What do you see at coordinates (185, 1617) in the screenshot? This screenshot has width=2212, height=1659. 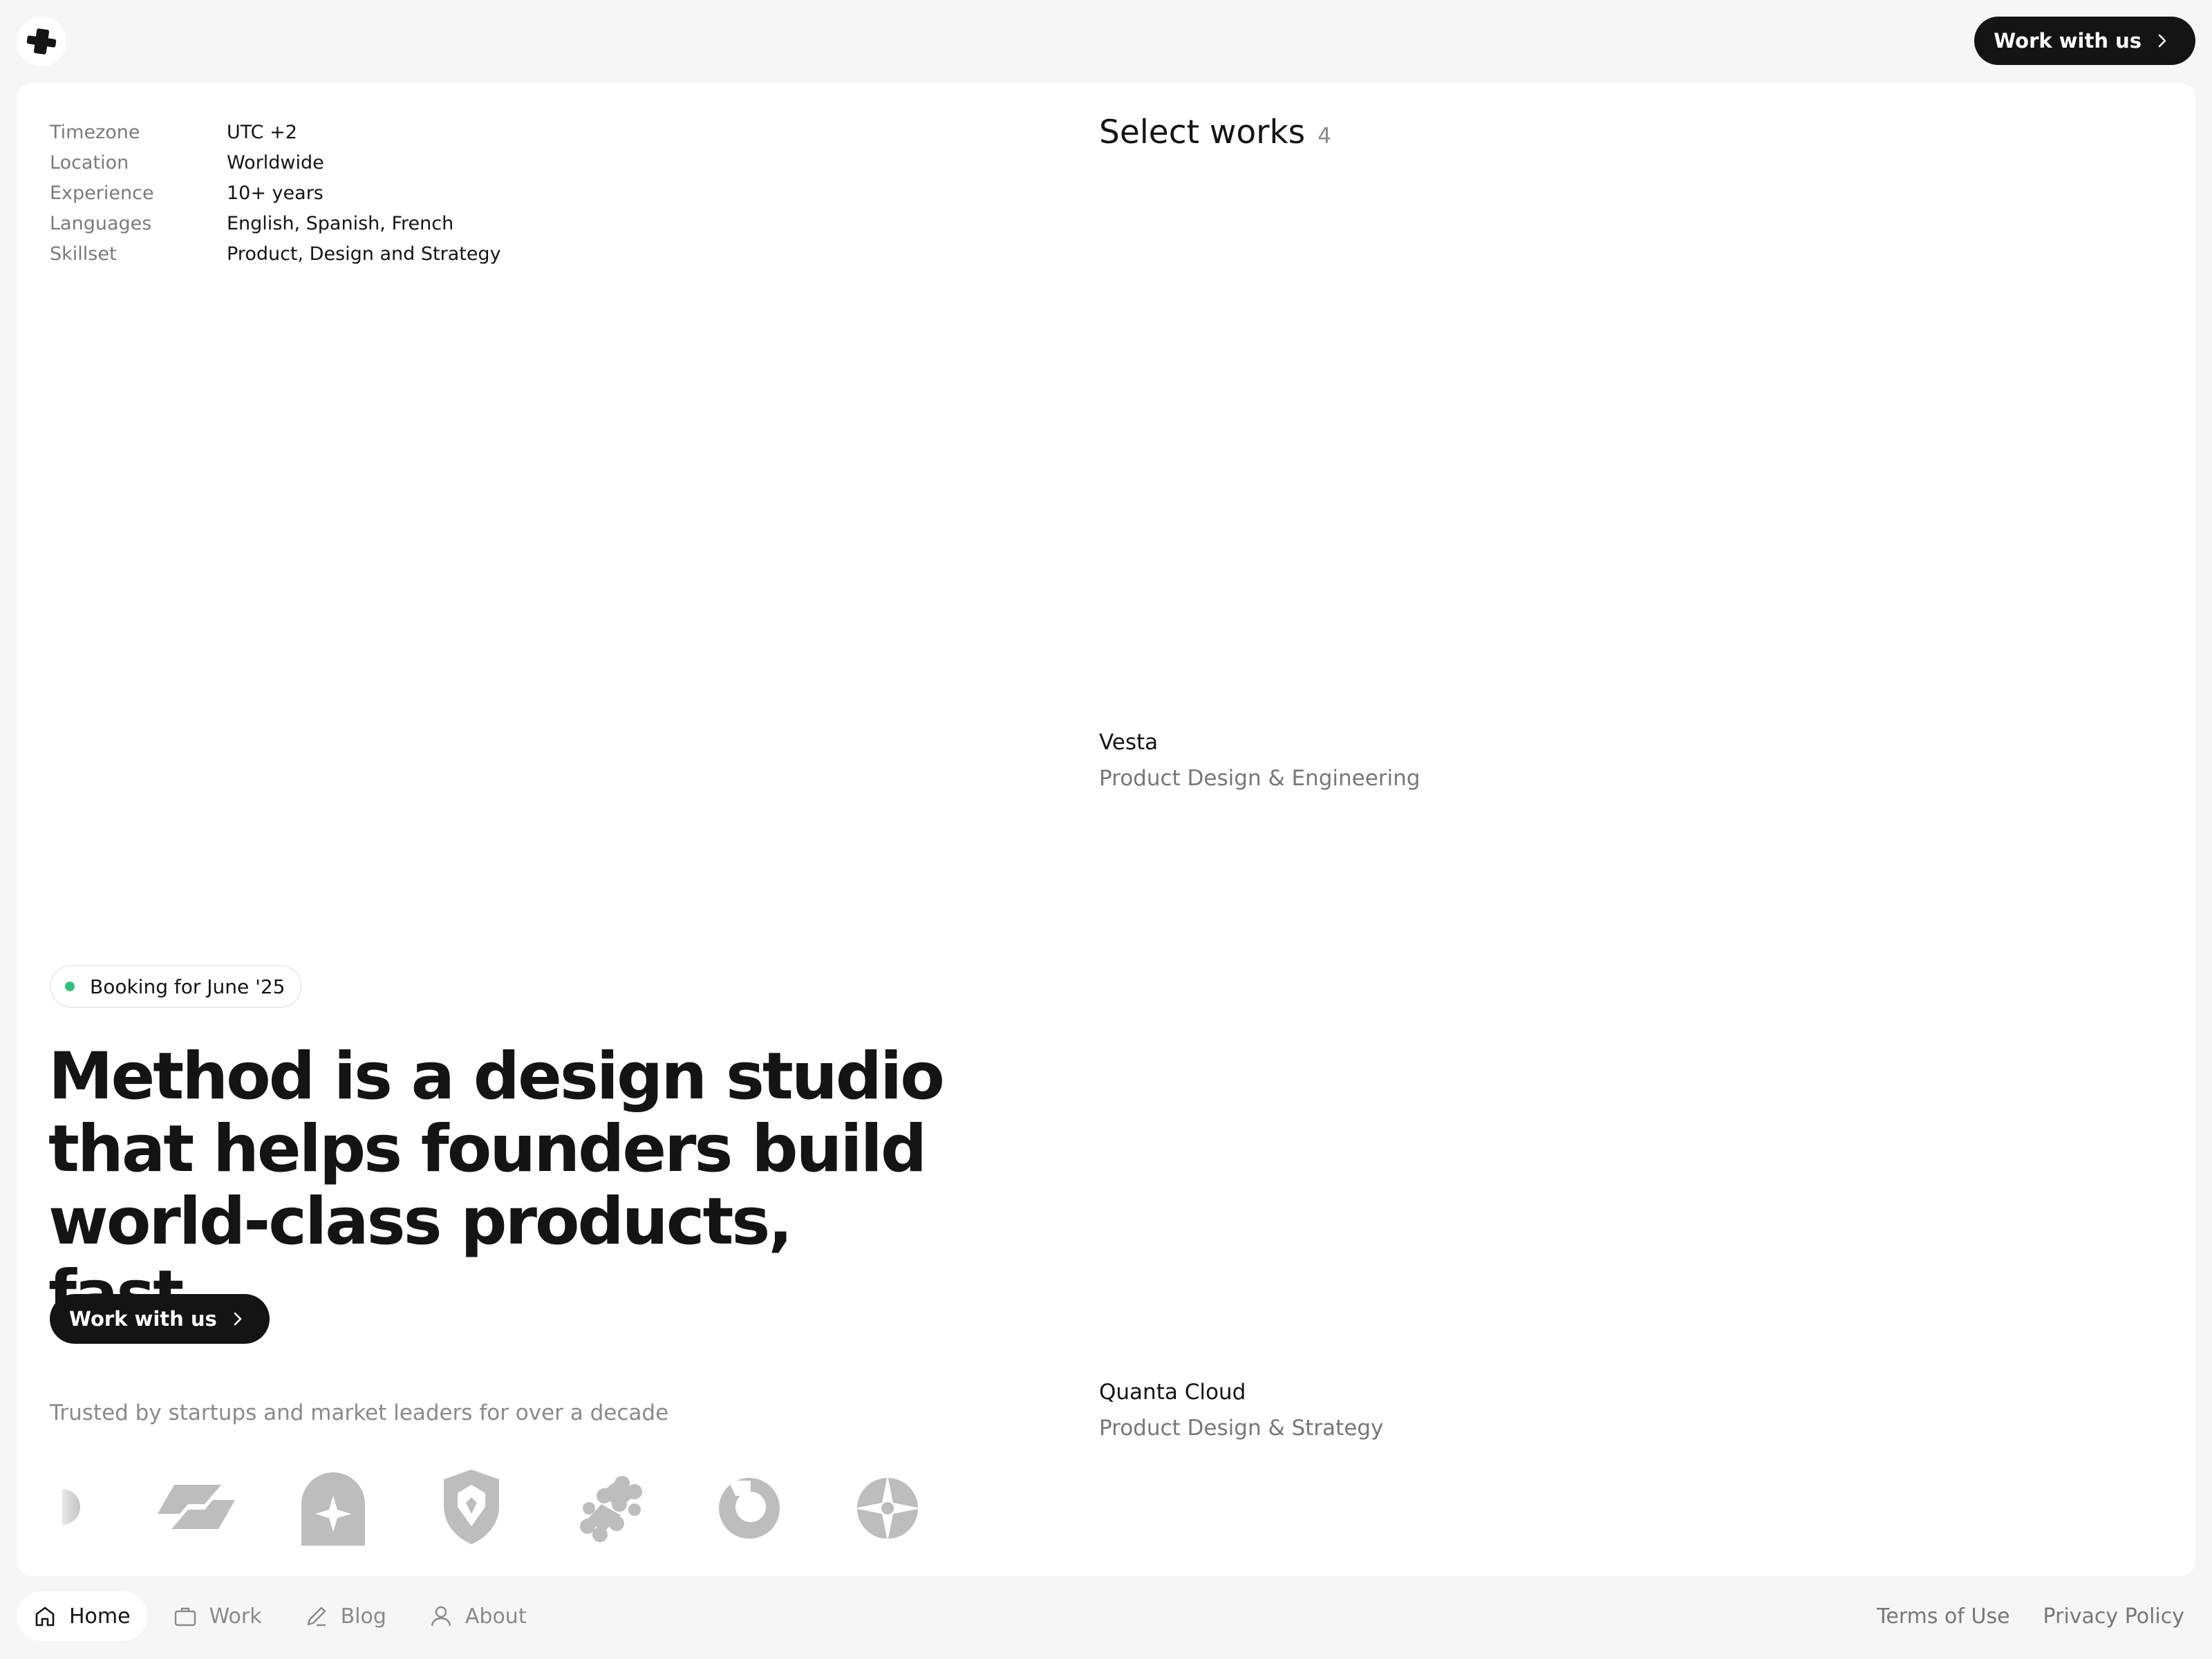 I see `briefcase-icon` at bounding box center [185, 1617].